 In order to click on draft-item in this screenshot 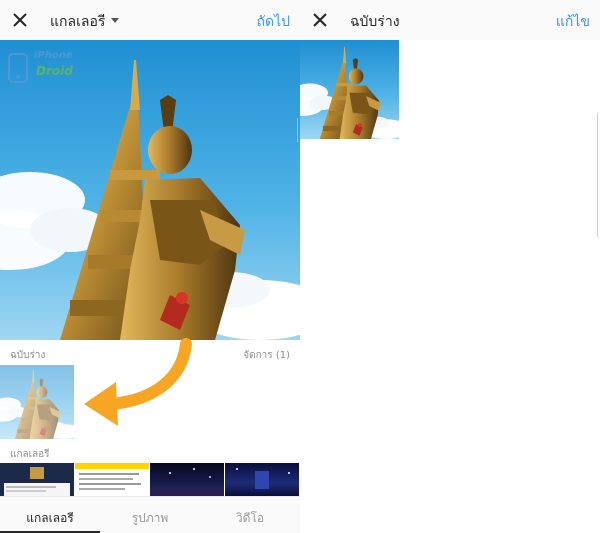, I will do `click(349, 89)`.